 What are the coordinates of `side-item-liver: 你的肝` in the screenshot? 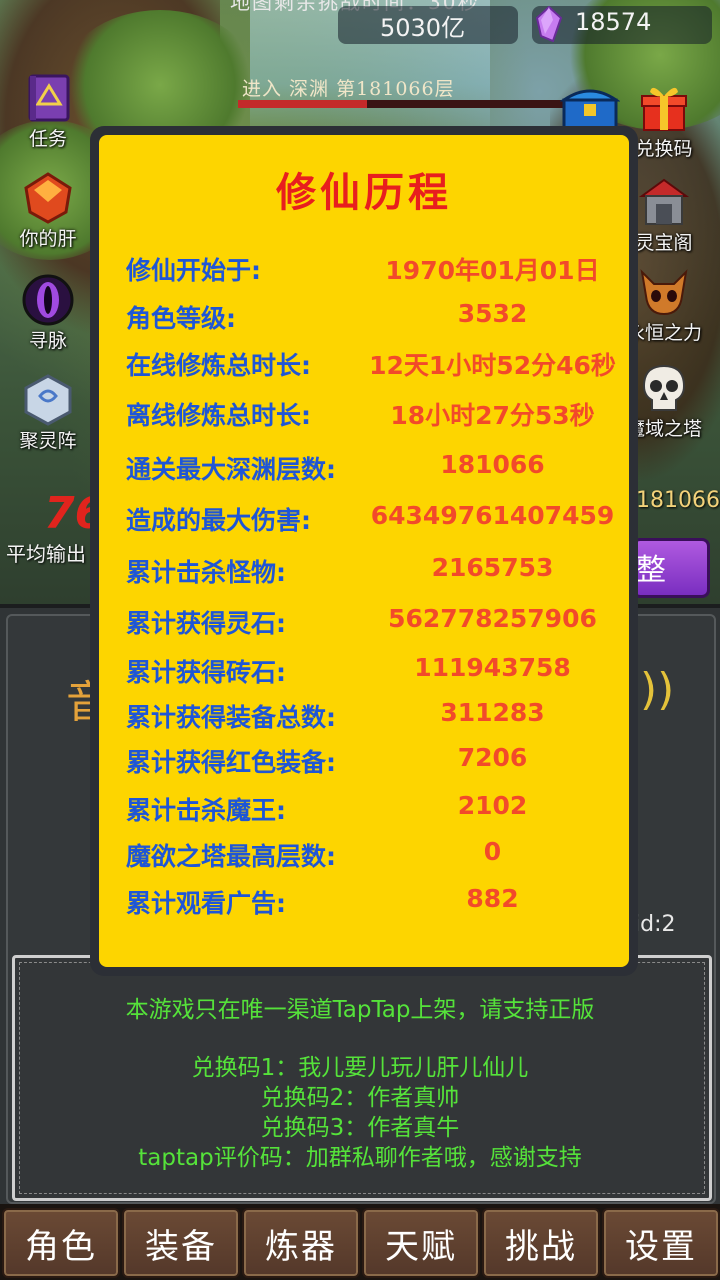 It's located at (48, 211).